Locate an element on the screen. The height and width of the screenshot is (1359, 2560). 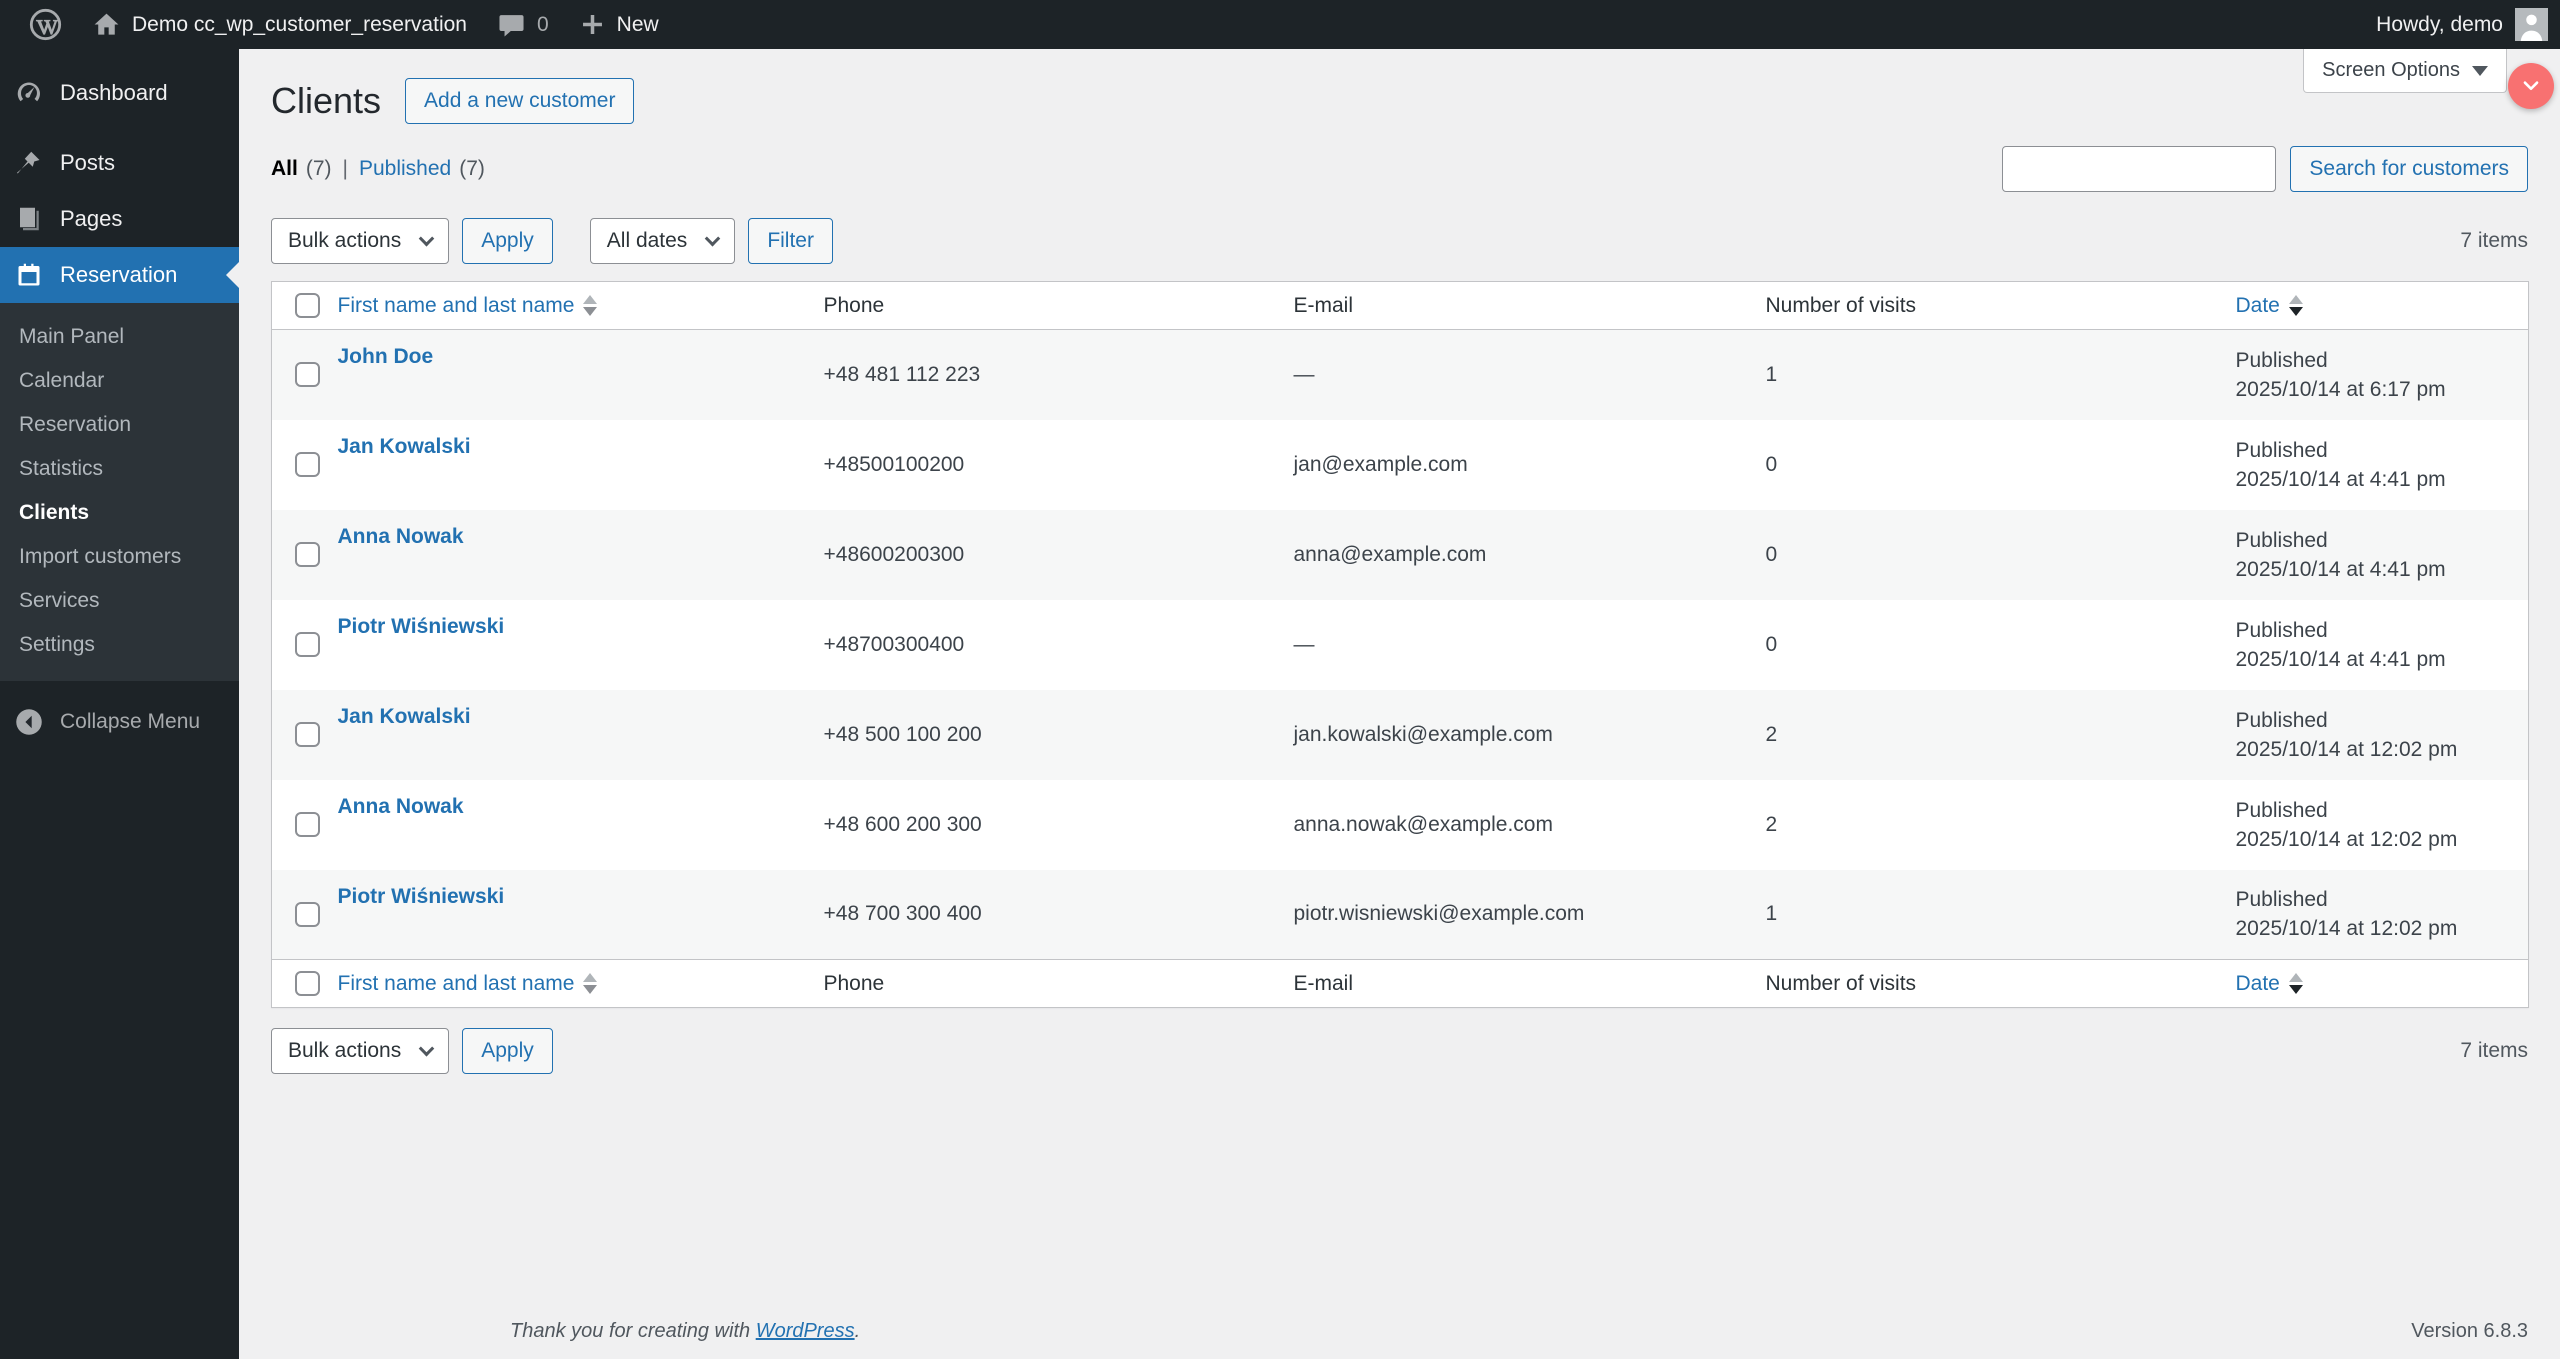
dates-filter-value: All dates is located at coordinates (647, 240).